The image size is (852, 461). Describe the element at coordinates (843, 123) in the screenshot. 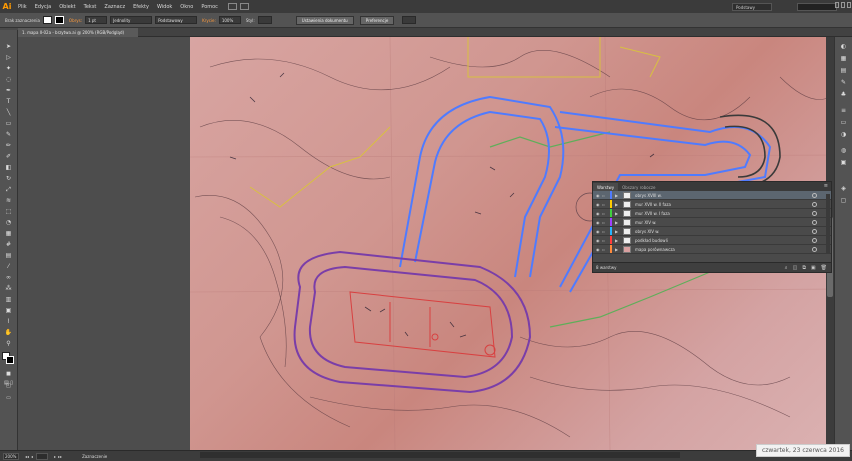

I see `gradient-panel-icon: ▭` at that location.